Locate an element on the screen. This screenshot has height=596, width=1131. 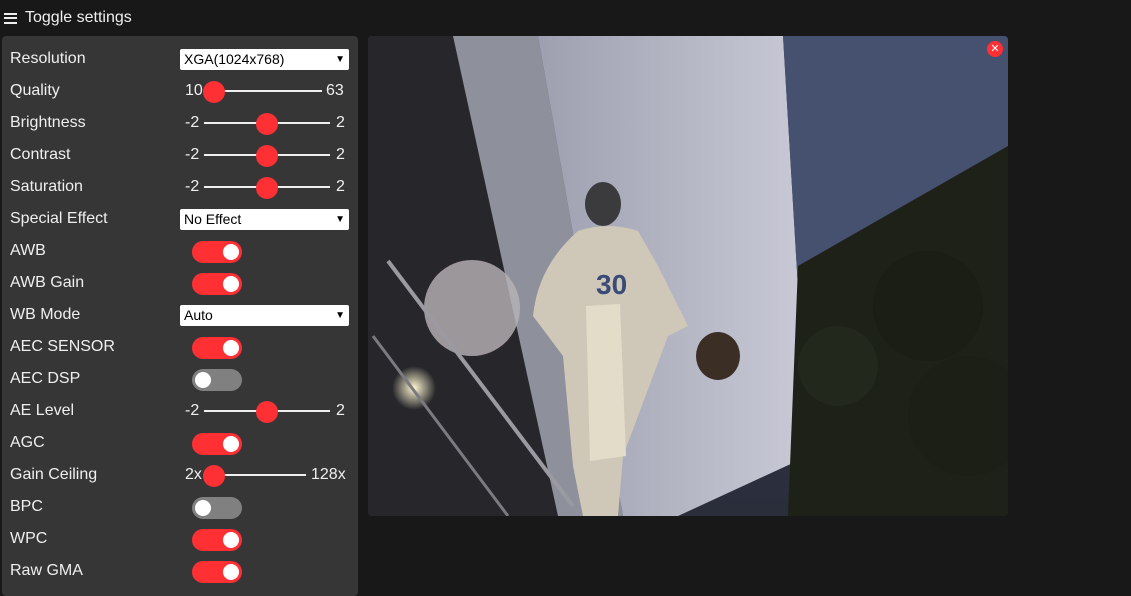
resolution-select: XGA(1024x768) ▼ is located at coordinates (264, 59).